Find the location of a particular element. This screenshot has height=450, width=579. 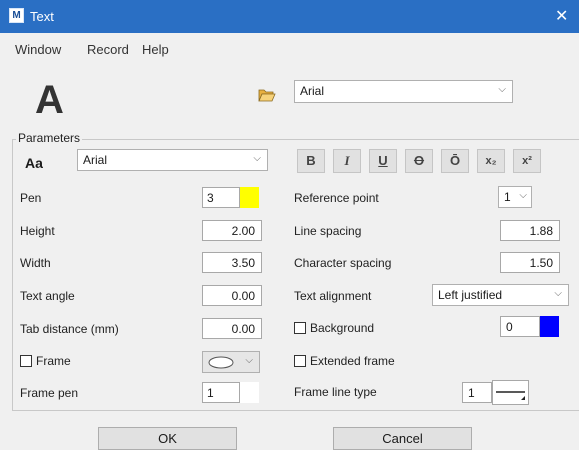

bold-button: B is located at coordinates (311, 161).